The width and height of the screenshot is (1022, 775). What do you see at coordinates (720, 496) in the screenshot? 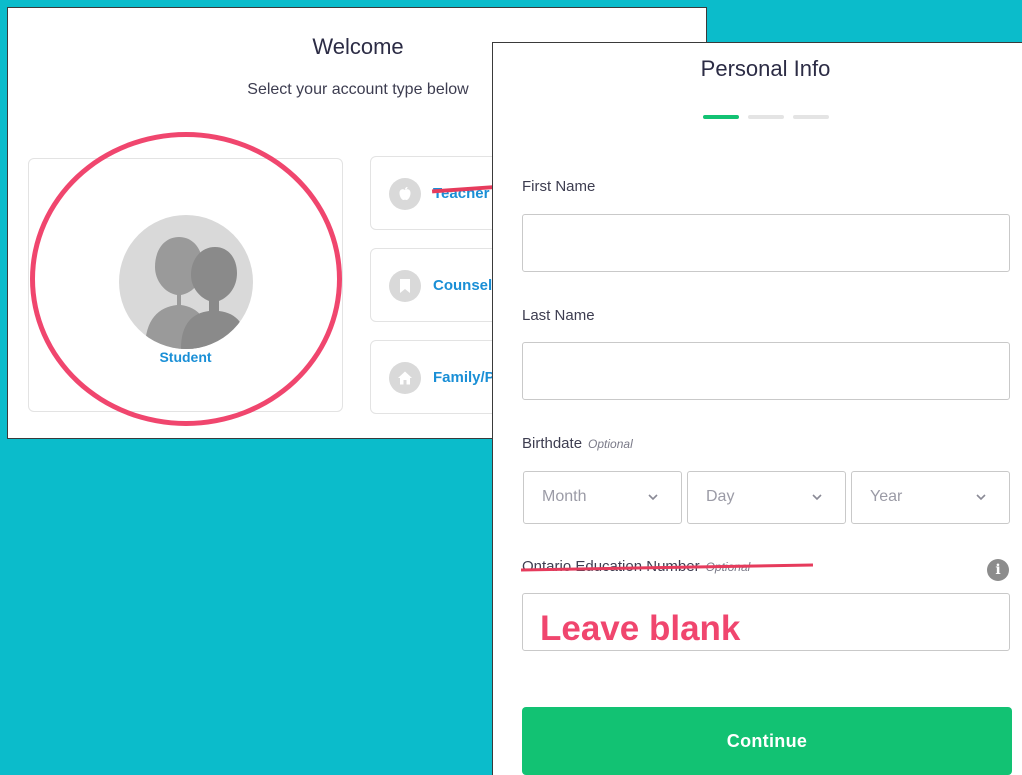
I see `day-placeholder: Day` at bounding box center [720, 496].